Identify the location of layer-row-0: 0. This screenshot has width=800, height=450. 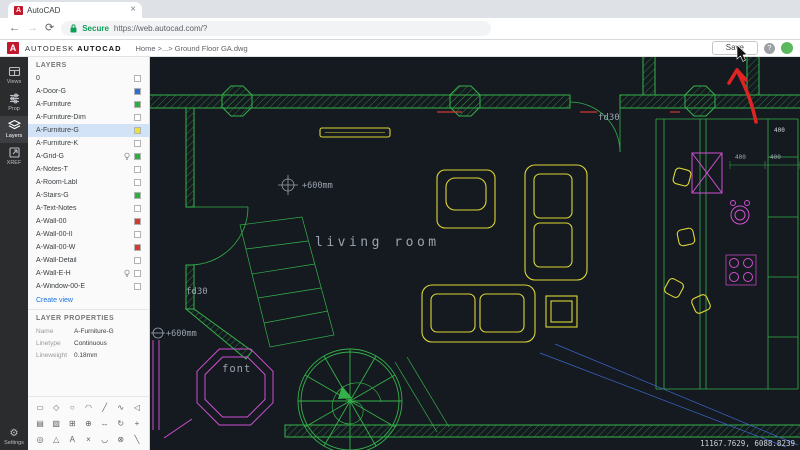
(88, 78).